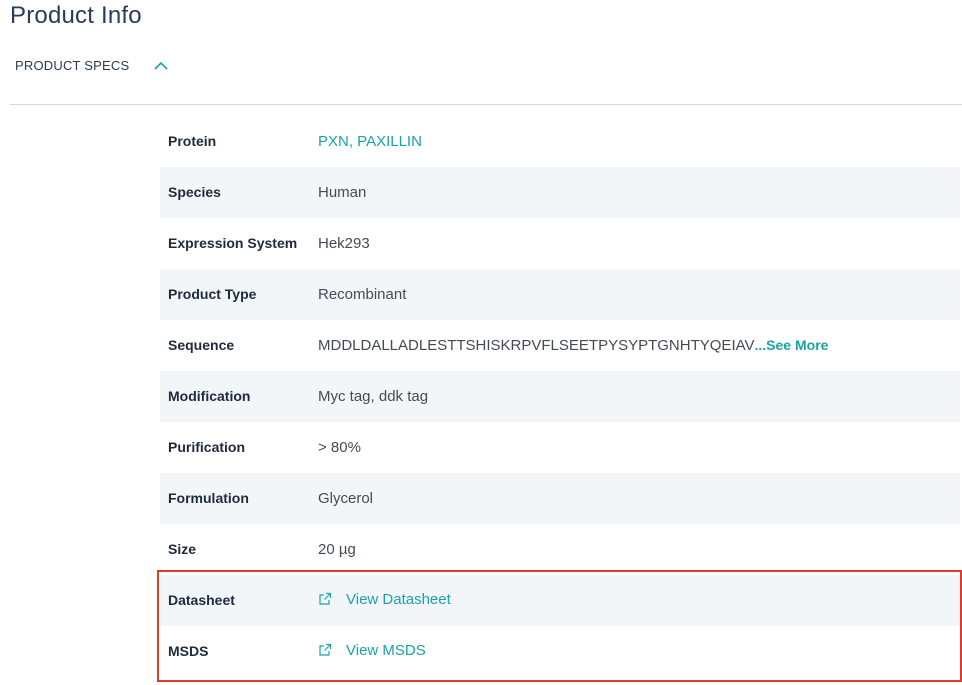 This screenshot has width=962, height=685. Describe the element at coordinates (792, 345) in the screenshot. I see `see-more-link: ...See More` at that location.